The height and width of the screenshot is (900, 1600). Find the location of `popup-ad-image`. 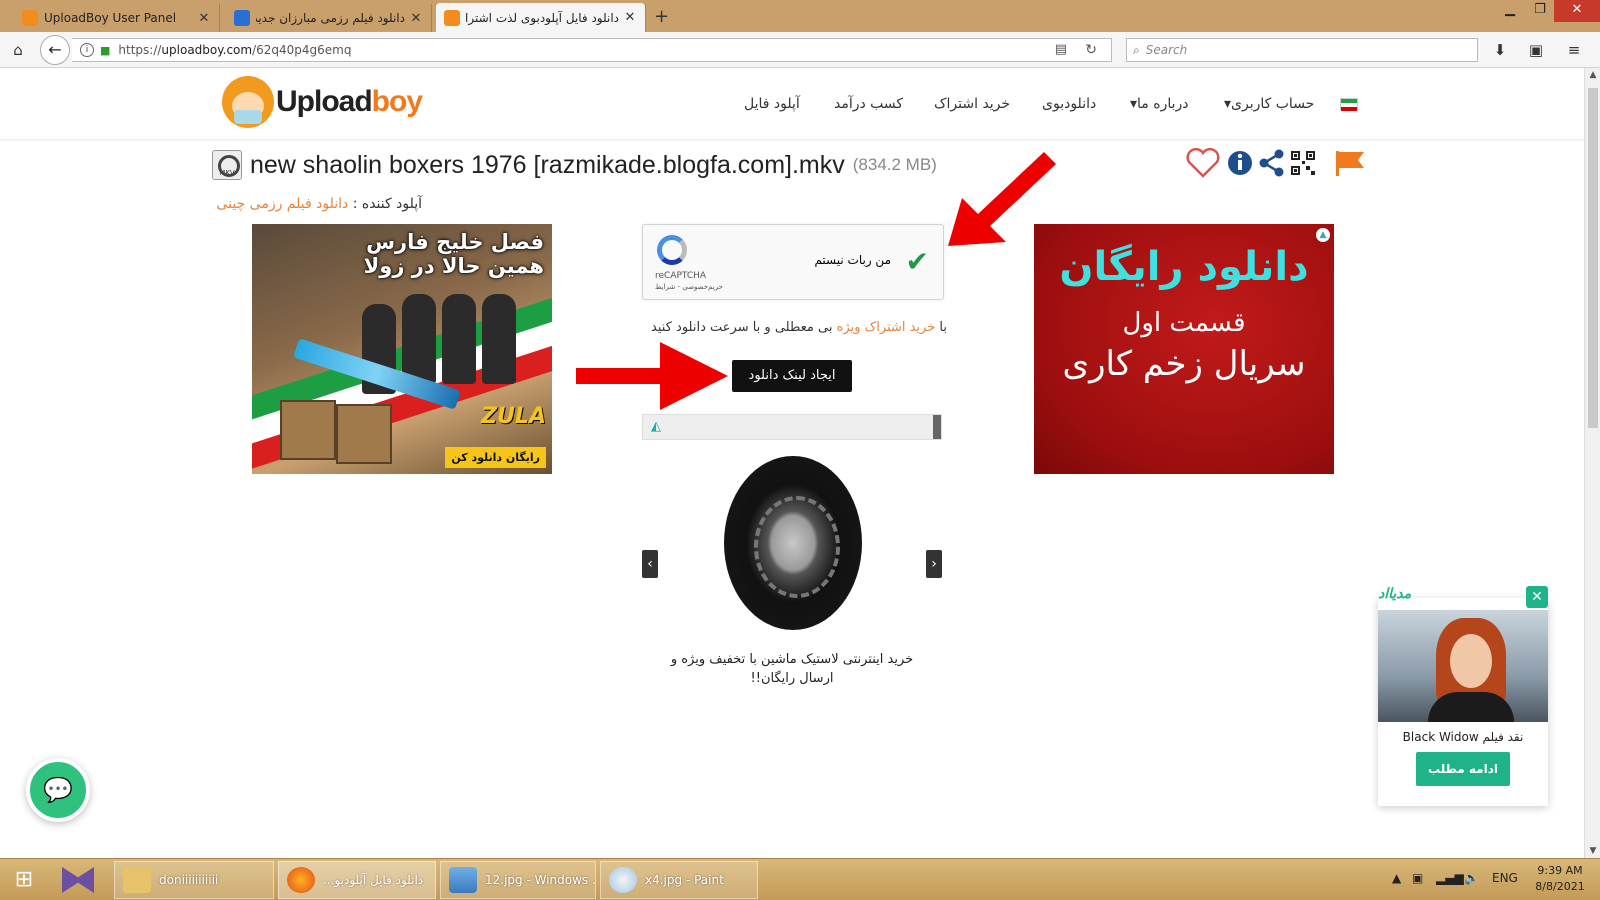

popup-ad-image is located at coordinates (1463, 666).